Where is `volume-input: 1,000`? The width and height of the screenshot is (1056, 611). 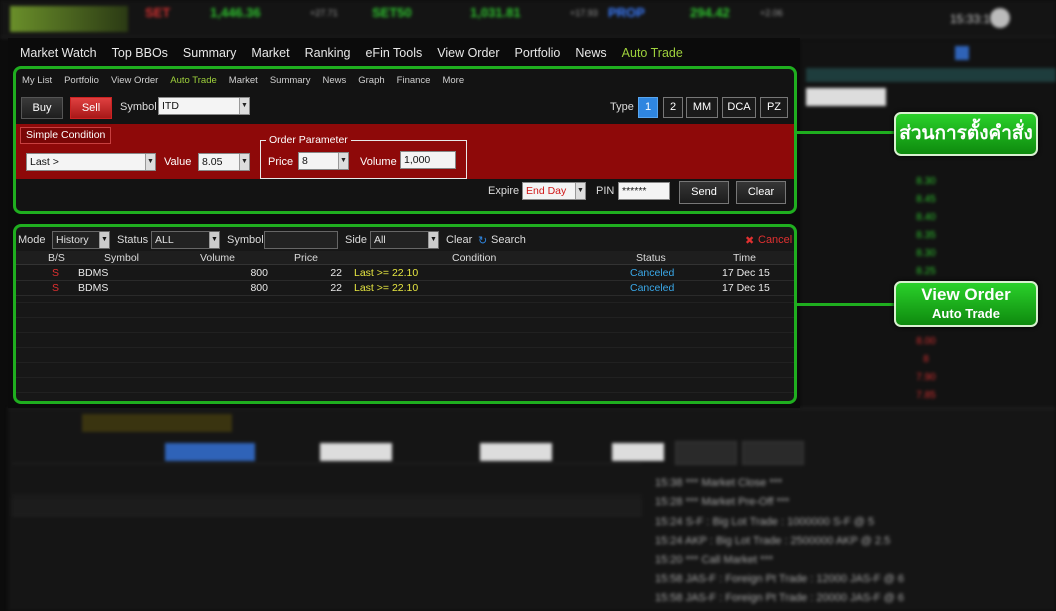
volume-input: 1,000 is located at coordinates (428, 160).